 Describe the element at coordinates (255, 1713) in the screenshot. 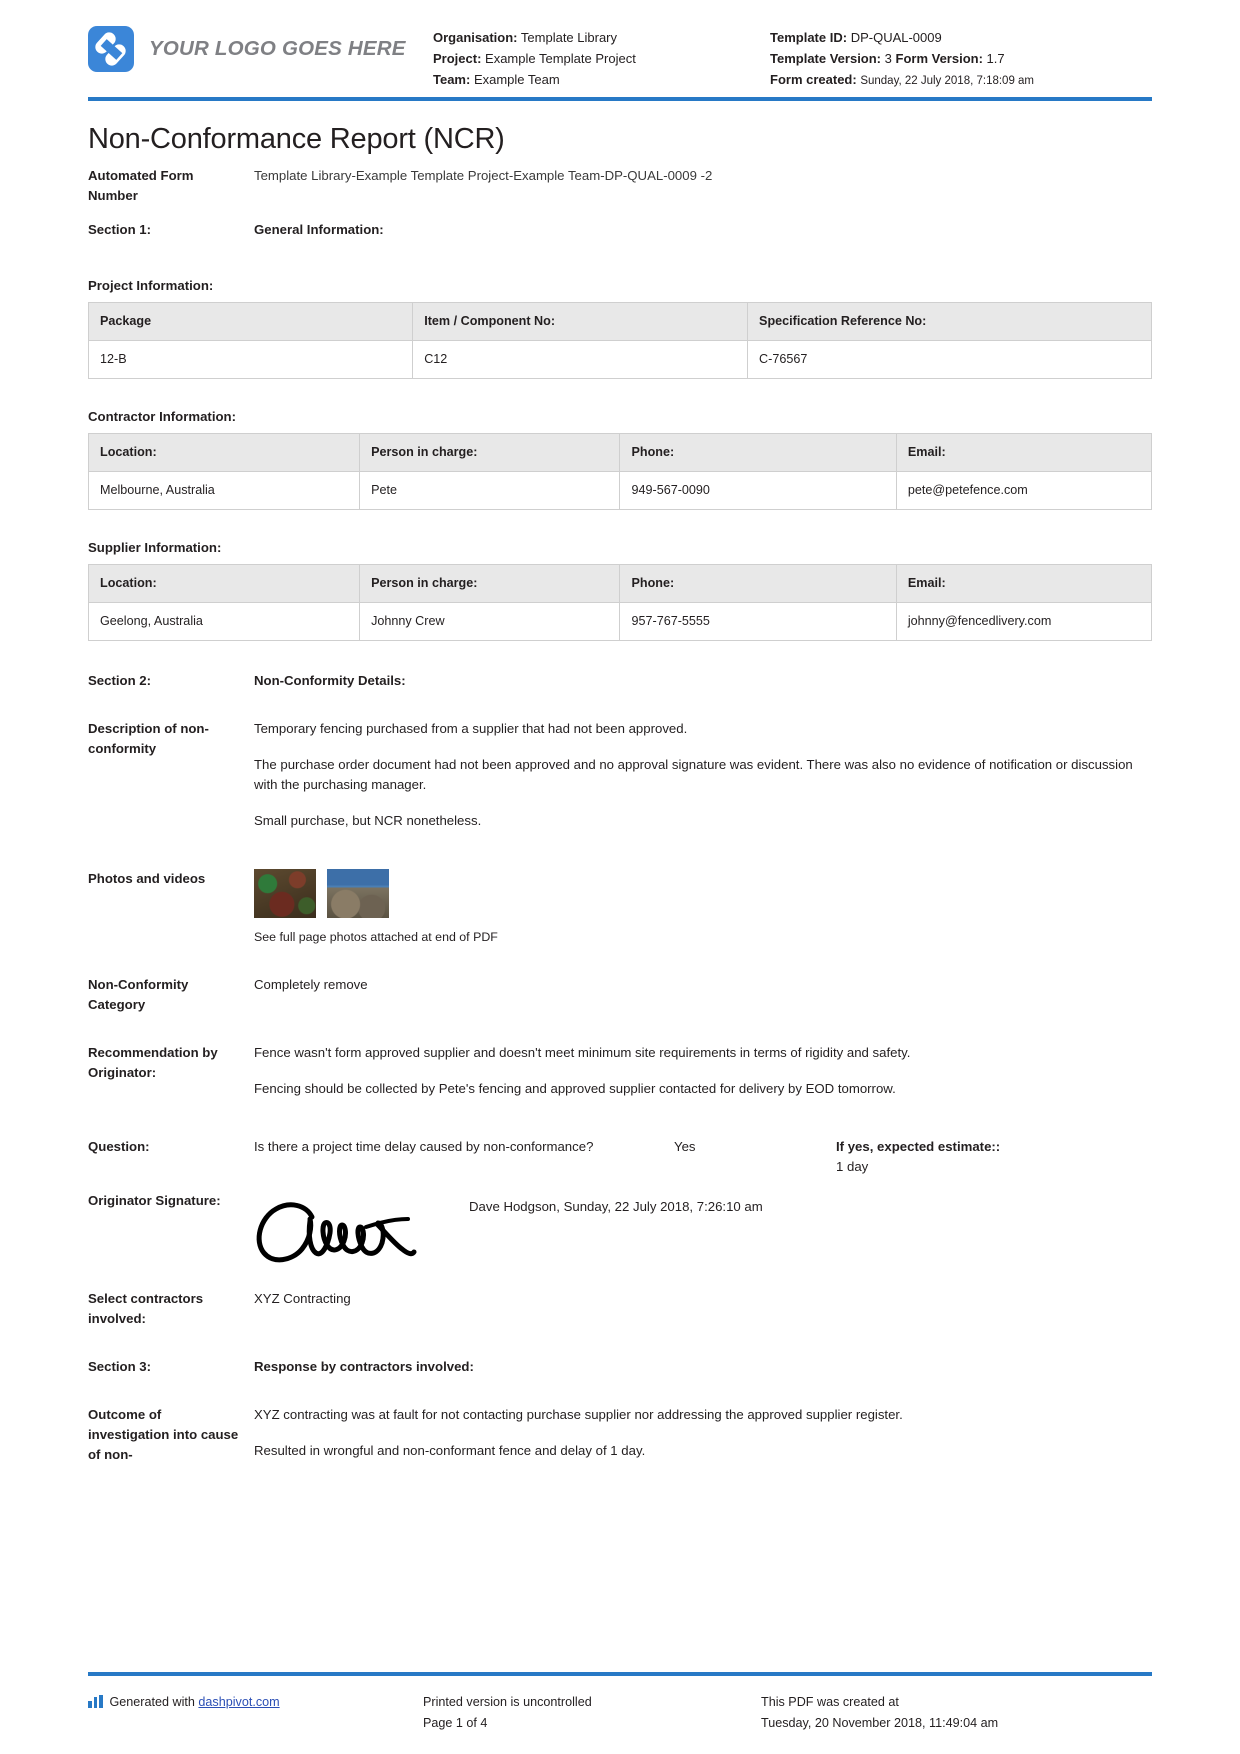

I see `footer-generated: Generated with dashpivot.com` at that location.